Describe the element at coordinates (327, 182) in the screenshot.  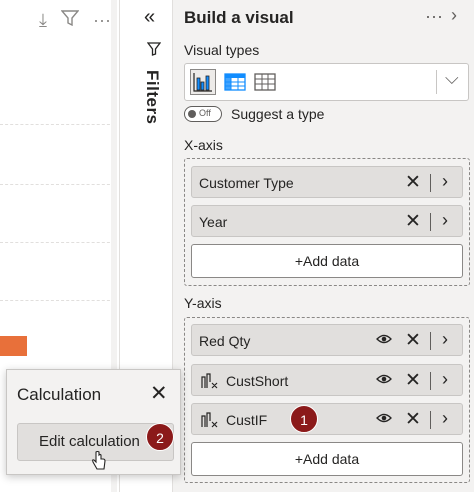
I see `field-customer-type: Customer Type ✕ ›` at that location.